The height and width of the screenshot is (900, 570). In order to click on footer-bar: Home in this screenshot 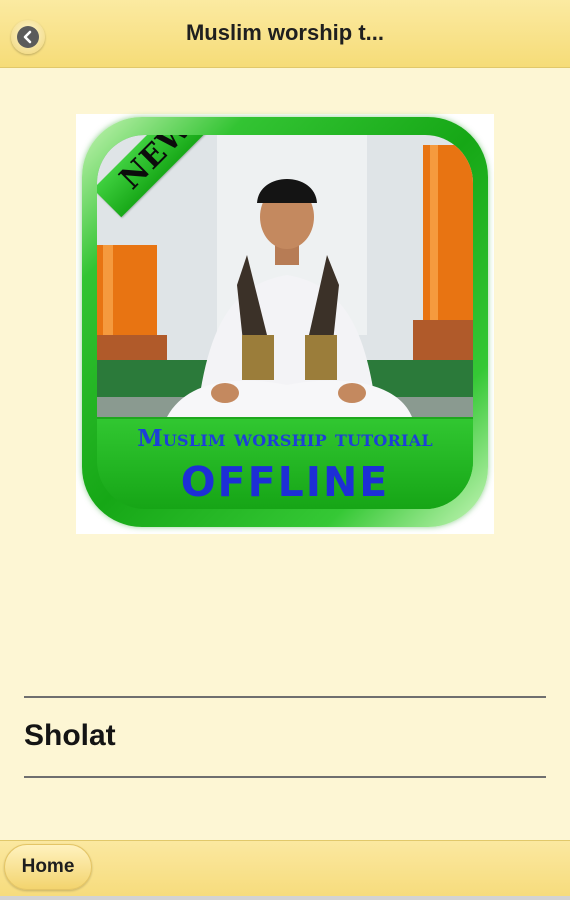, I will do `click(285, 870)`.